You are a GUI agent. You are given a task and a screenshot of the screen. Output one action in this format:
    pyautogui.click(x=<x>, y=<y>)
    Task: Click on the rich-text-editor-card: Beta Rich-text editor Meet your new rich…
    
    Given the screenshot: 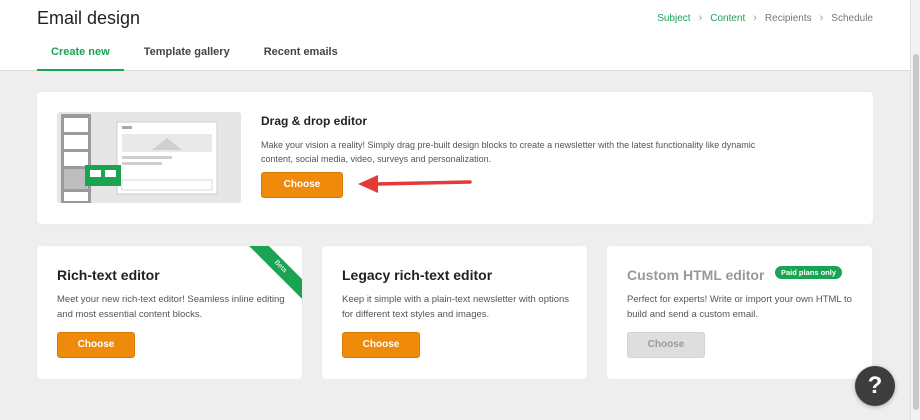 What is the action you would take?
    pyautogui.click(x=169, y=312)
    